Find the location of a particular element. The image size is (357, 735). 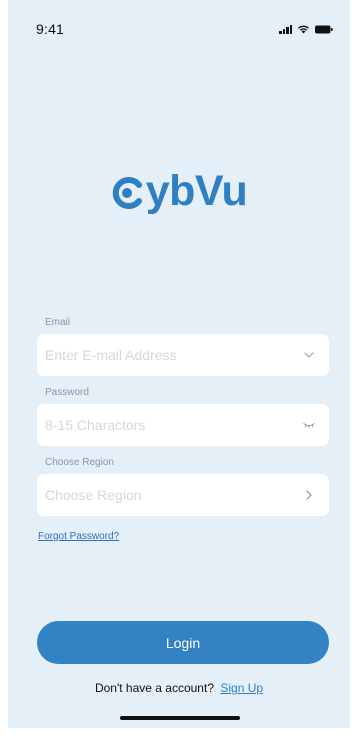

region-label: Choose Region is located at coordinates (79, 462).